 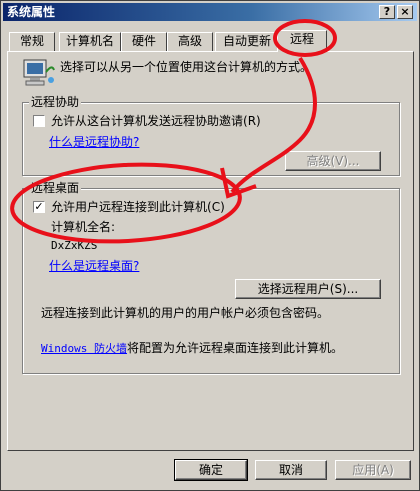 I want to click on tab-hardware: 硬件, so click(x=144, y=41).